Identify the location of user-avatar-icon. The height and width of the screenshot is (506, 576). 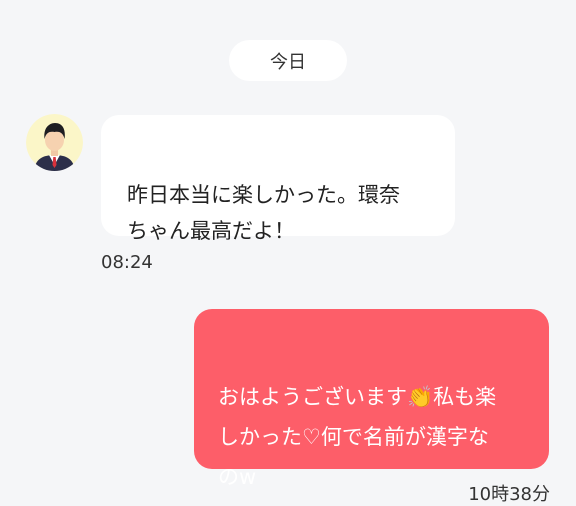
(54, 142).